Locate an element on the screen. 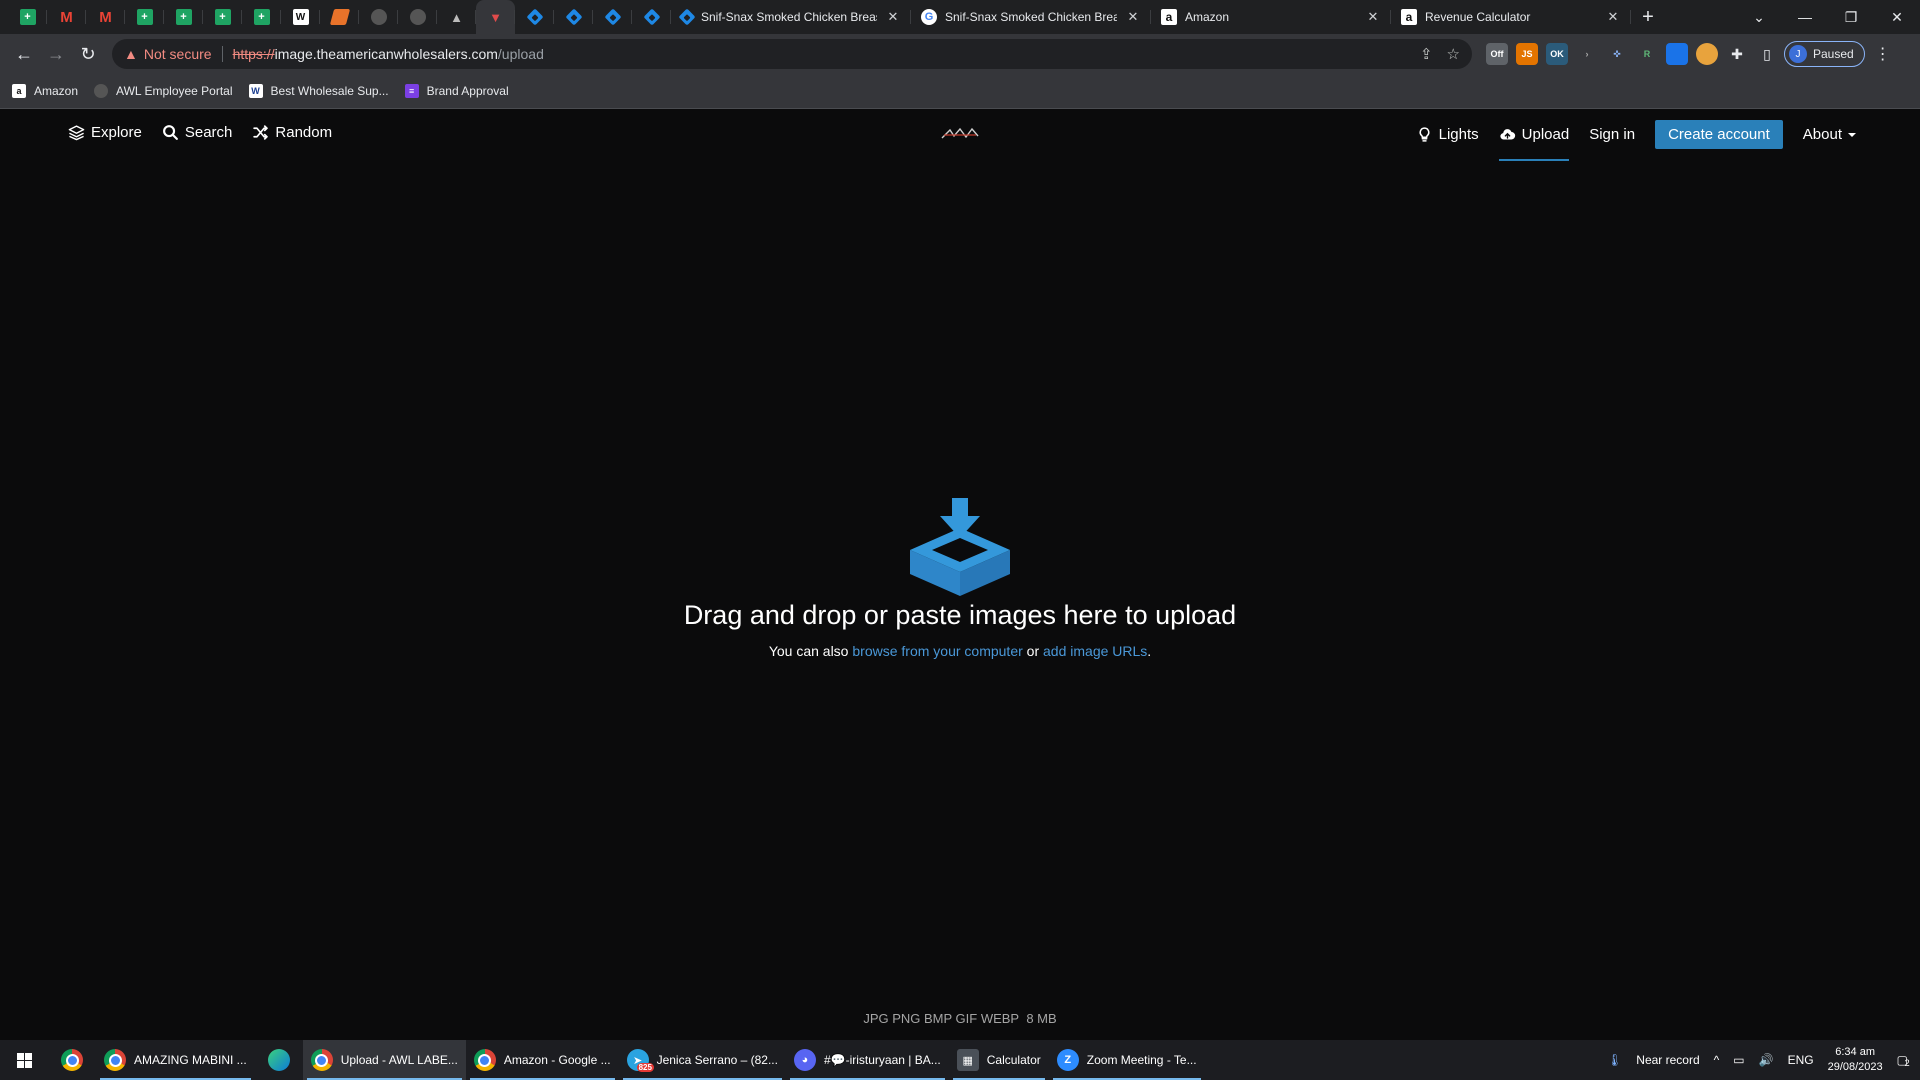  more-menu-icon: ⋮ is located at coordinates (1883, 54).